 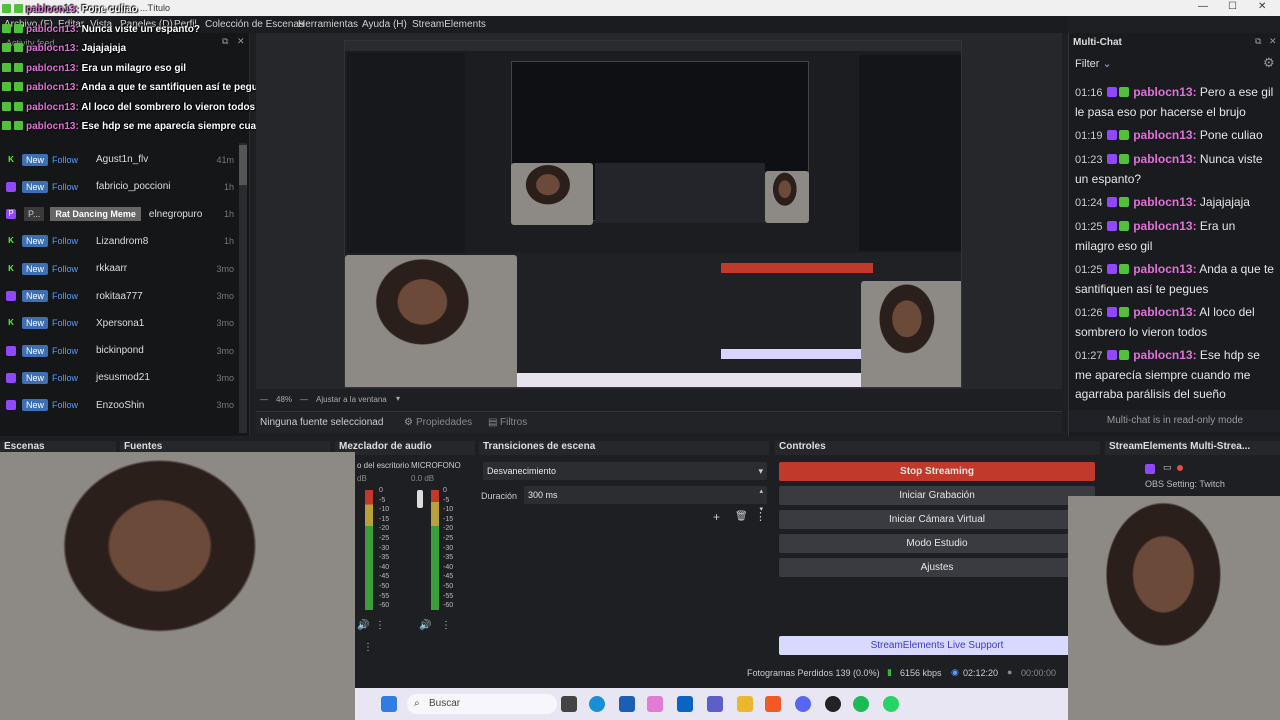 I want to click on maximize-icon: ☐, so click(x=1232, y=6).